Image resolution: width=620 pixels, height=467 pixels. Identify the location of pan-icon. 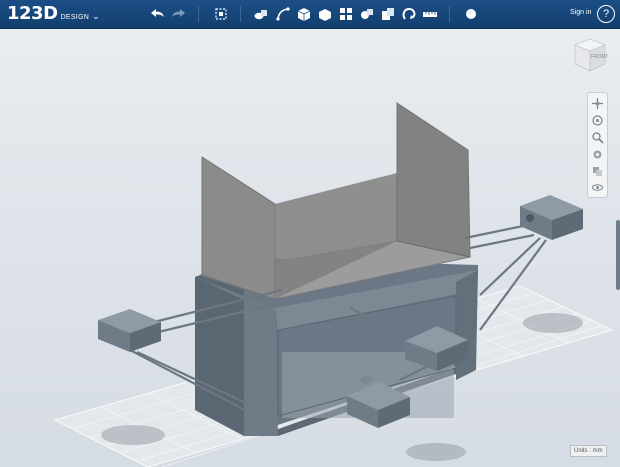
(597, 103).